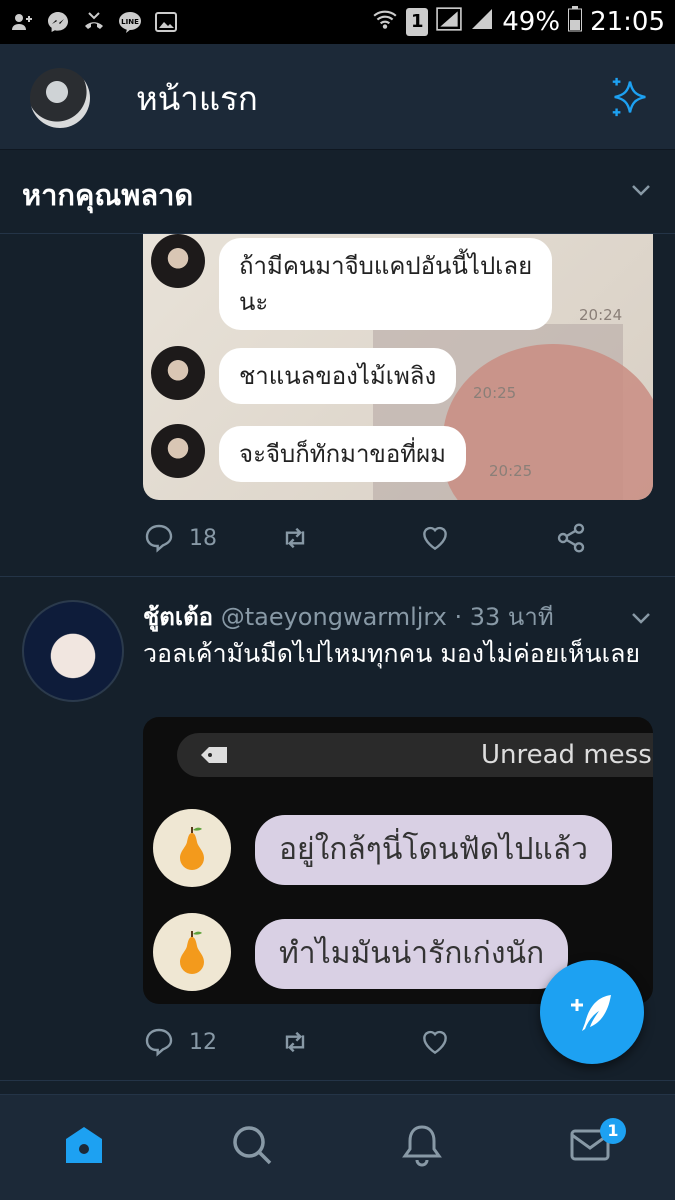 This screenshot has width=675, height=1200. I want to click on signal-icon, so click(449, 22).